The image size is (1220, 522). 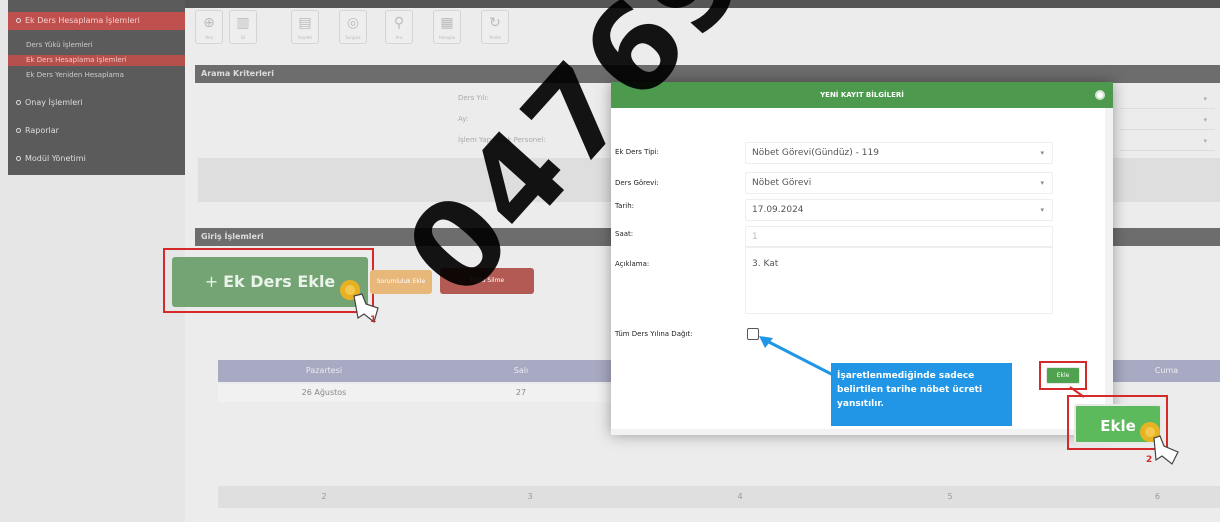 I want to click on toolbar-refresh-button: ↻ Yenile, so click(x=495, y=27).